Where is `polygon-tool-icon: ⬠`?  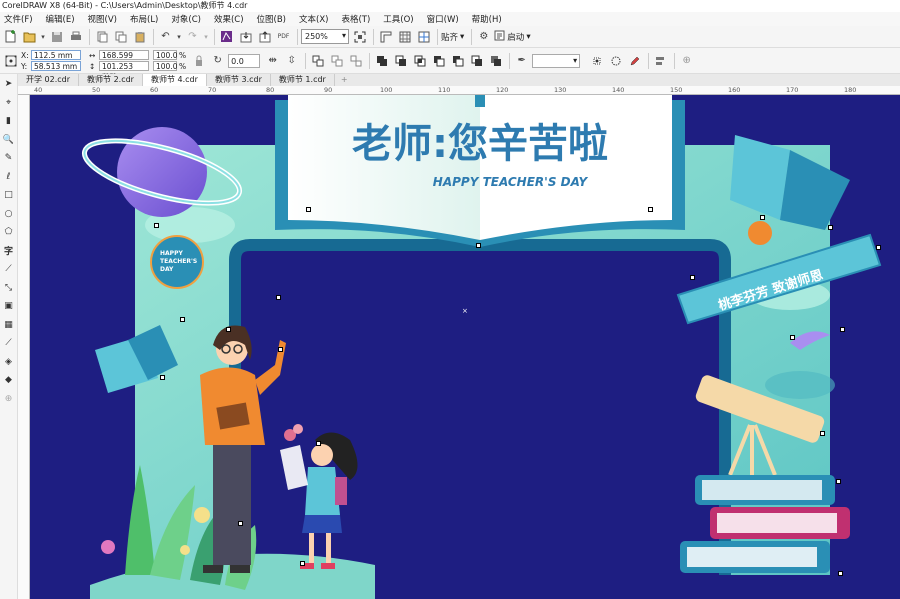
polygon-tool-icon: ⬠ is located at coordinates (9, 232).